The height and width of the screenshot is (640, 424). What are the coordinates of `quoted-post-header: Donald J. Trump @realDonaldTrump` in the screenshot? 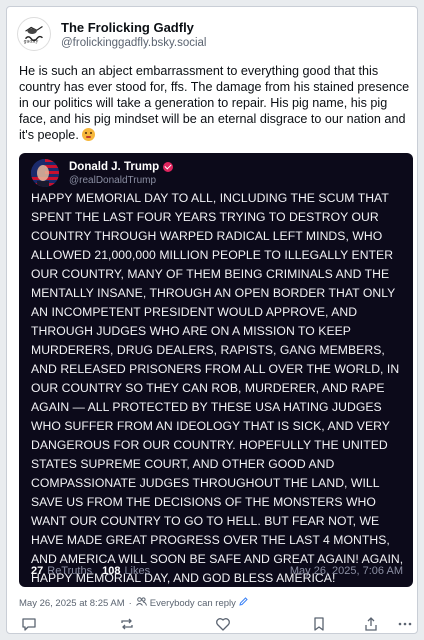 It's located at (102, 173).